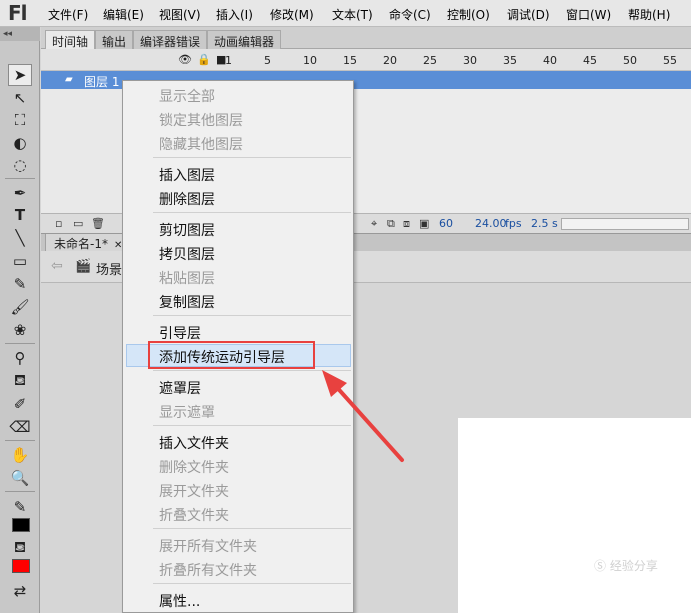 This screenshot has width=691, height=613. What do you see at coordinates (201, 120) in the screenshot?
I see `menu-item-lock-others: 锁定其他图层` at bounding box center [201, 120].